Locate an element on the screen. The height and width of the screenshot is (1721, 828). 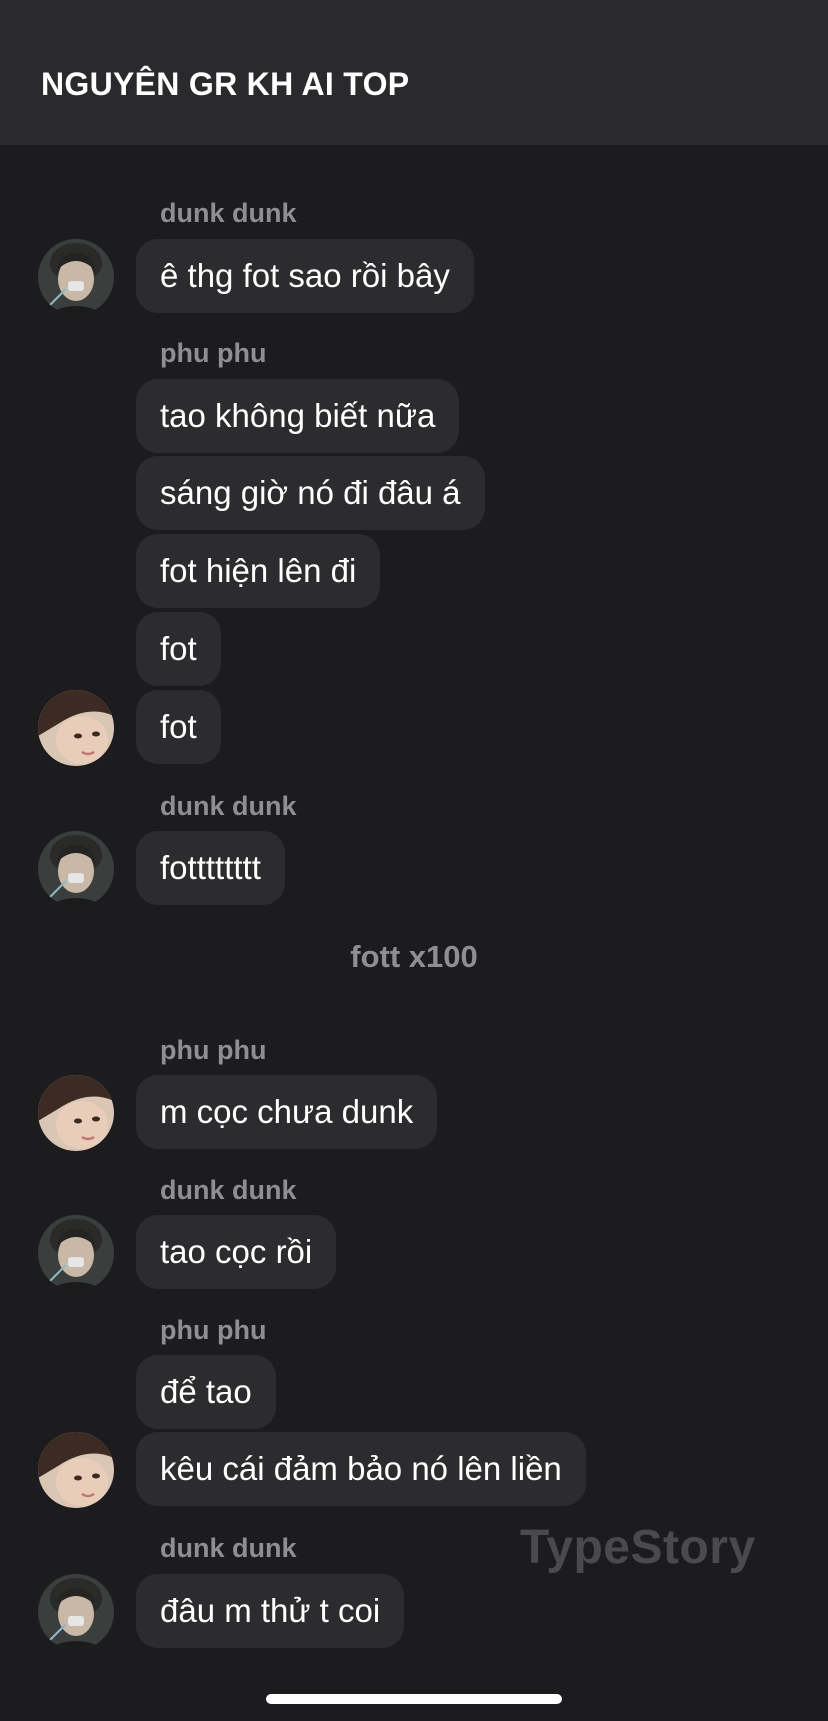
system-message: fott x100 is located at coordinates (414, 956).